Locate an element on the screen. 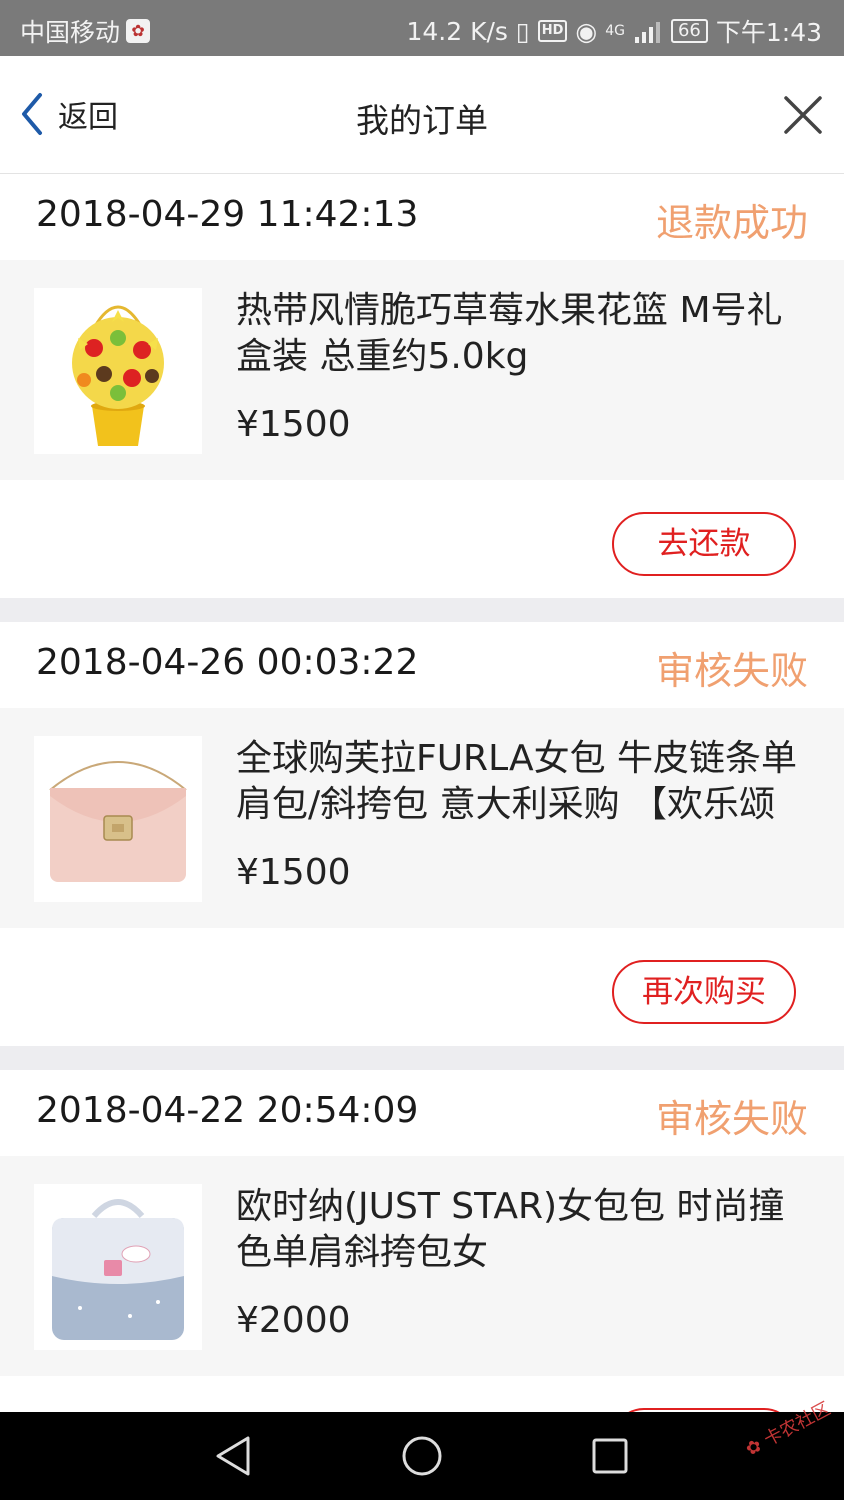 This screenshot has width=844, height=1500. product-name-line-1: 全球购芙拉FURLA女包 牛皮链条单 is located at coordinates (517, 758).